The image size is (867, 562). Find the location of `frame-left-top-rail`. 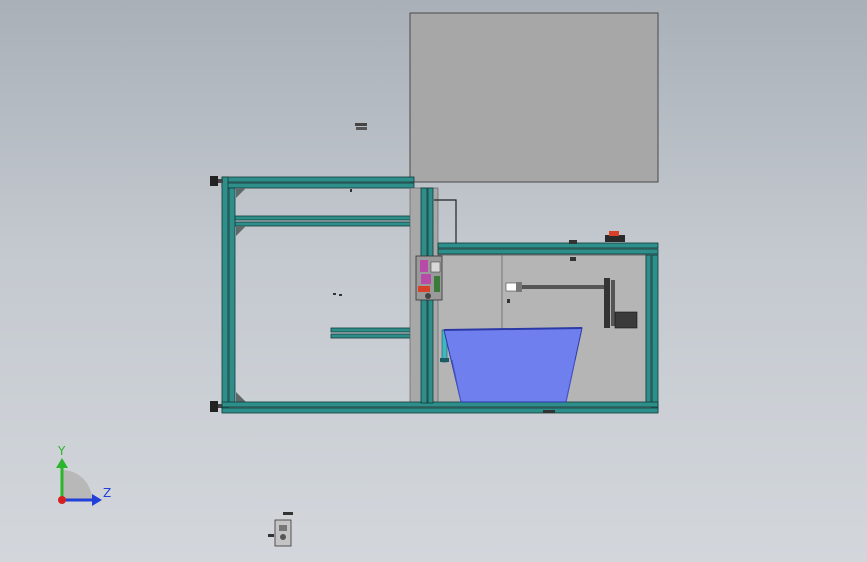

frame-left-top-rail is located at coordinates (318, 182).